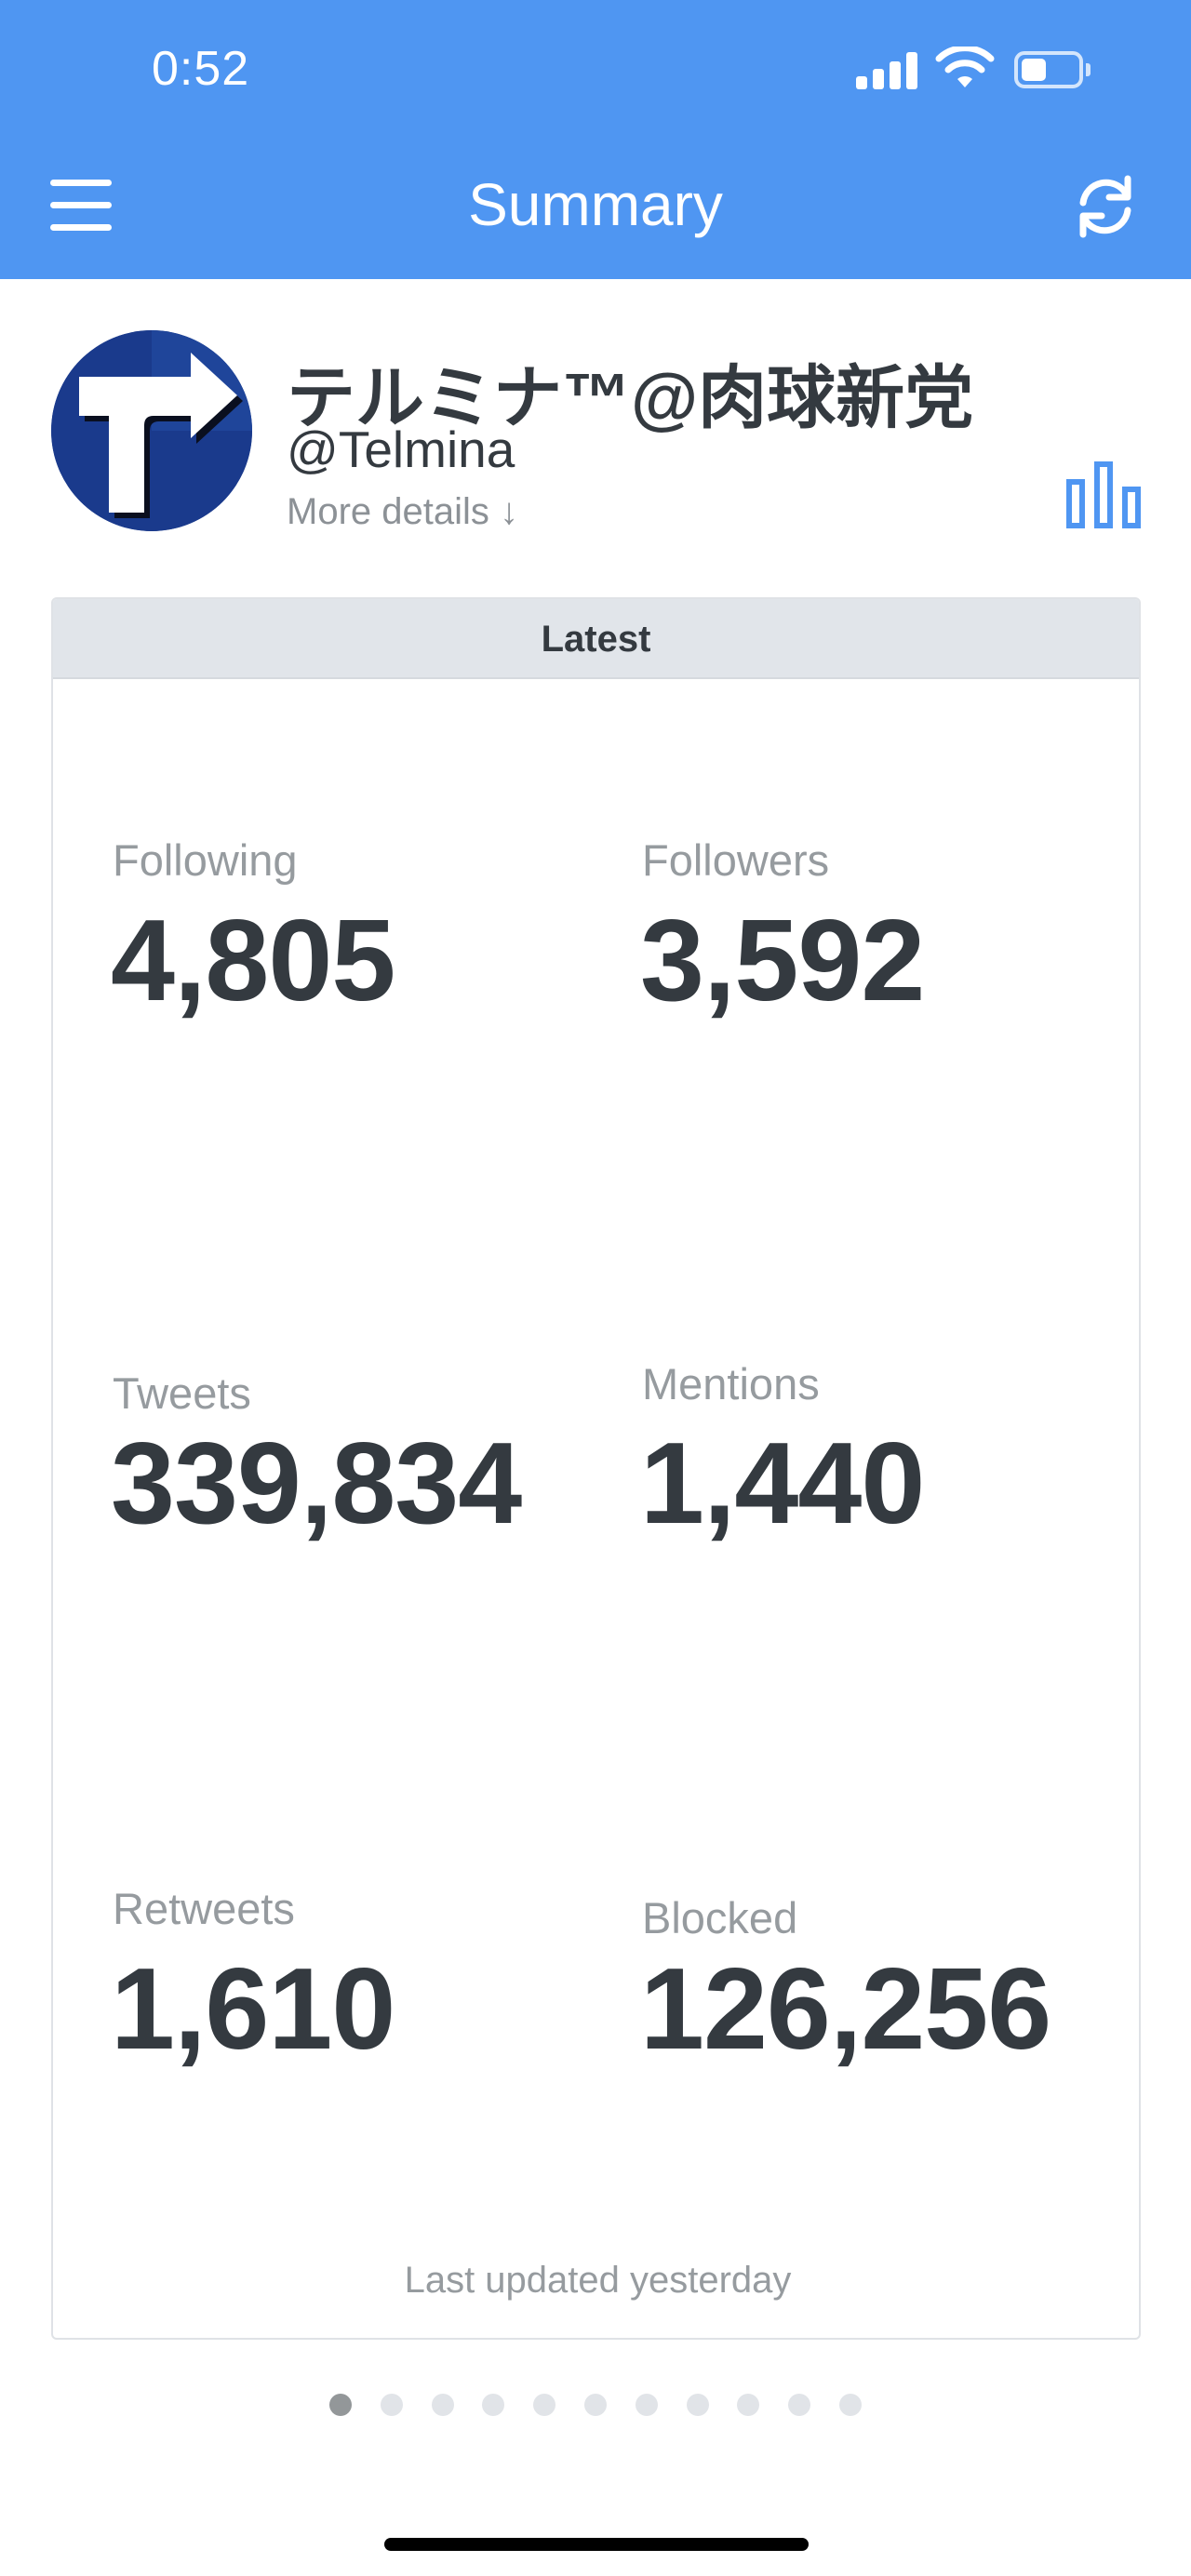 Image resolution: width=1191 pixels, height=2576 pixels. Describe the element at coordinates (886, 70) in the screenshot. I see `cellular-signal-icon` at that location.